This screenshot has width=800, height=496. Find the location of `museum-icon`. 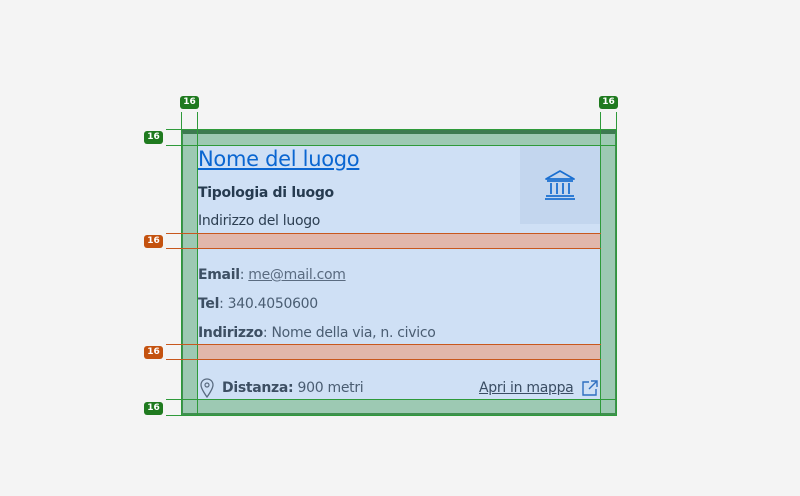

museum-icon is located at coordinates (560, 185).